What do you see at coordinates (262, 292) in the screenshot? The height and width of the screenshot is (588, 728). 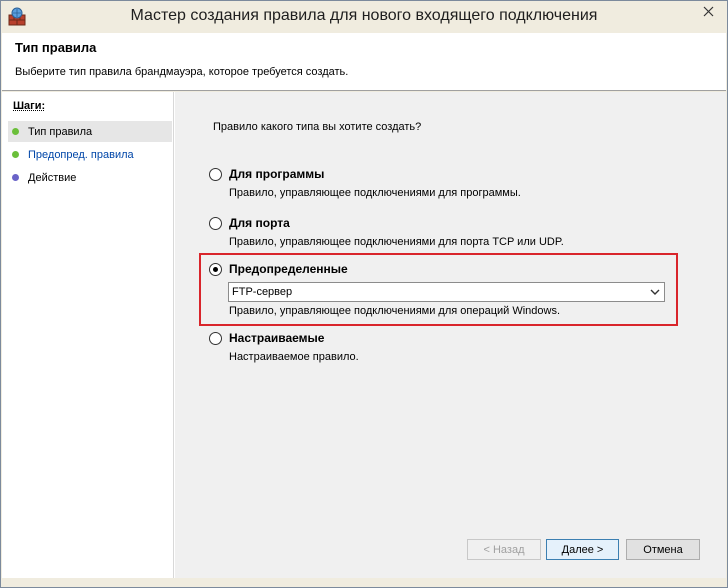 I see `select-value: FTP-сервер` at bounding box center [262, 292].